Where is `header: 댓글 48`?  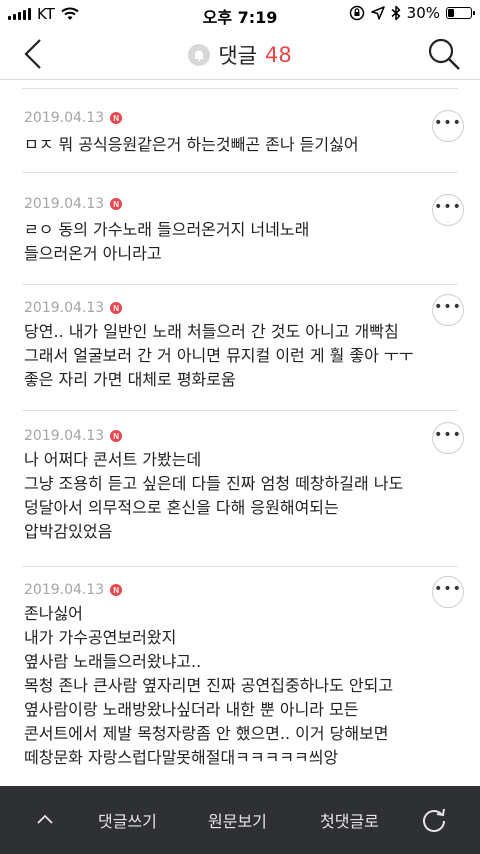
header: 댓글 48 is located at coordinates (240, 54).